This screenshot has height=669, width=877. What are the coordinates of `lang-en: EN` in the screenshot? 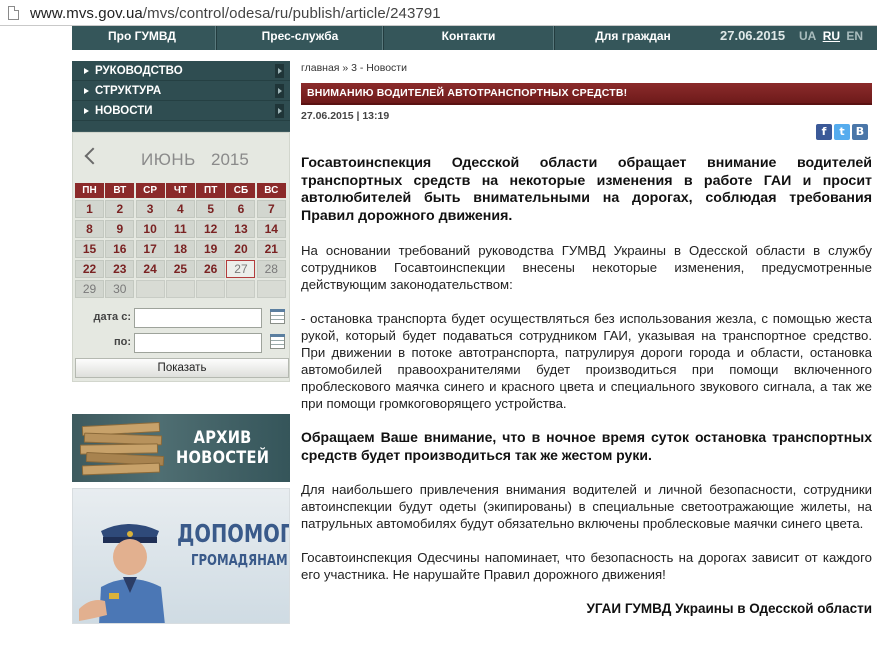 It's located at (854, 36).